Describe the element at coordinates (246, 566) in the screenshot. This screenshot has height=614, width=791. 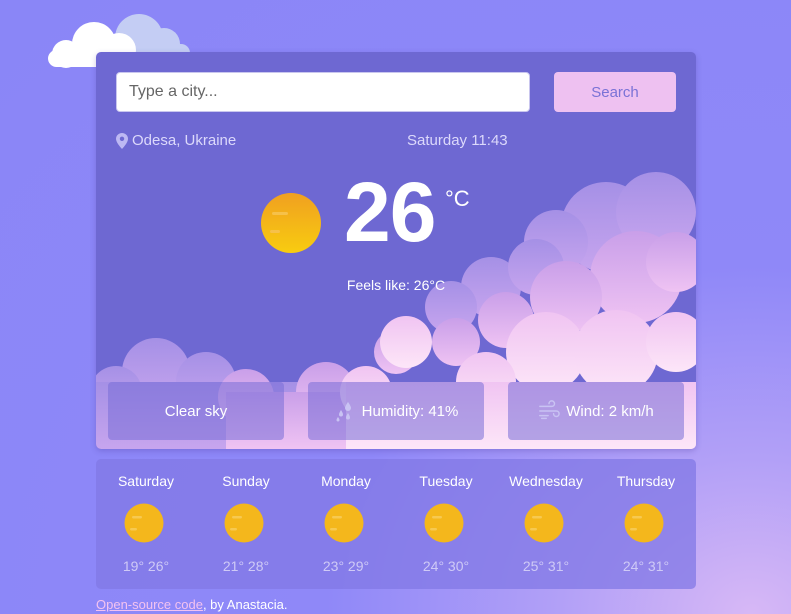
I see `forecast-temps: 21° 28°` at that location.